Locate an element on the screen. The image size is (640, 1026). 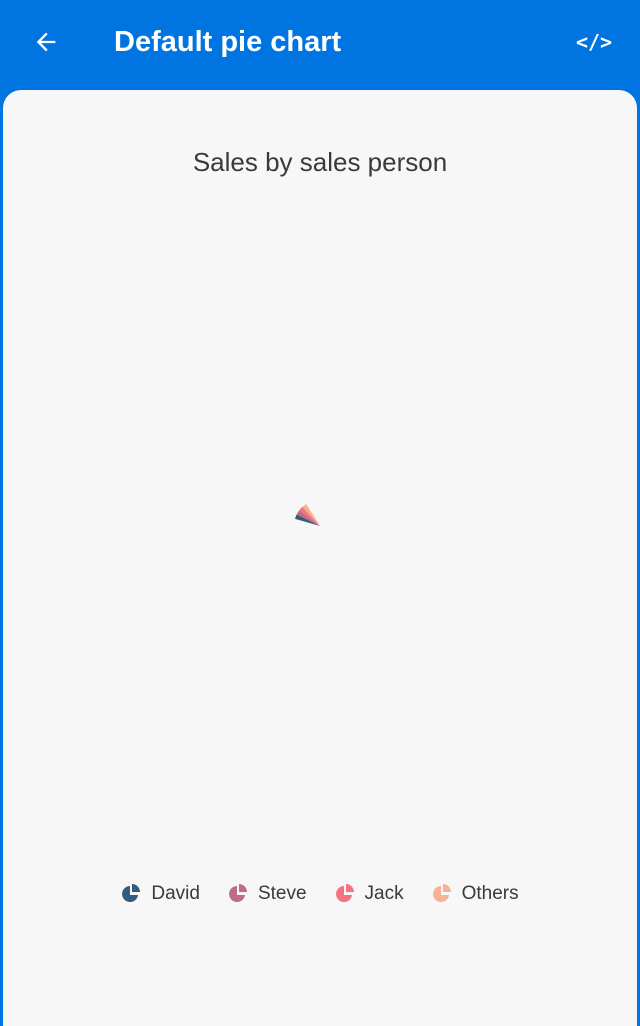
legend-label: Others is located at coordinates (490, 893).